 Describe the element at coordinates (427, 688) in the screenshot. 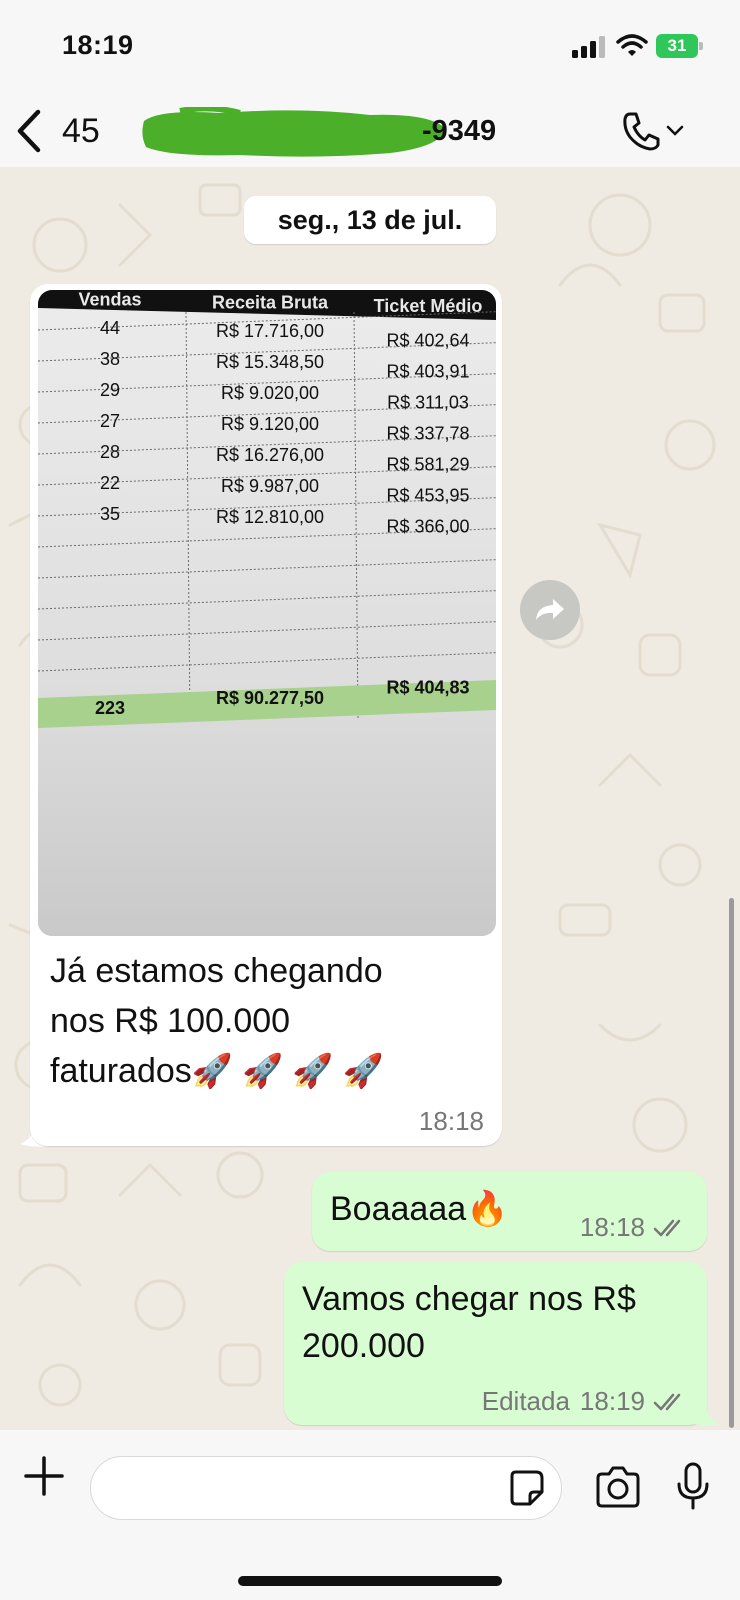

I see `sheet-total-cell: R$ 404,83` at that location.